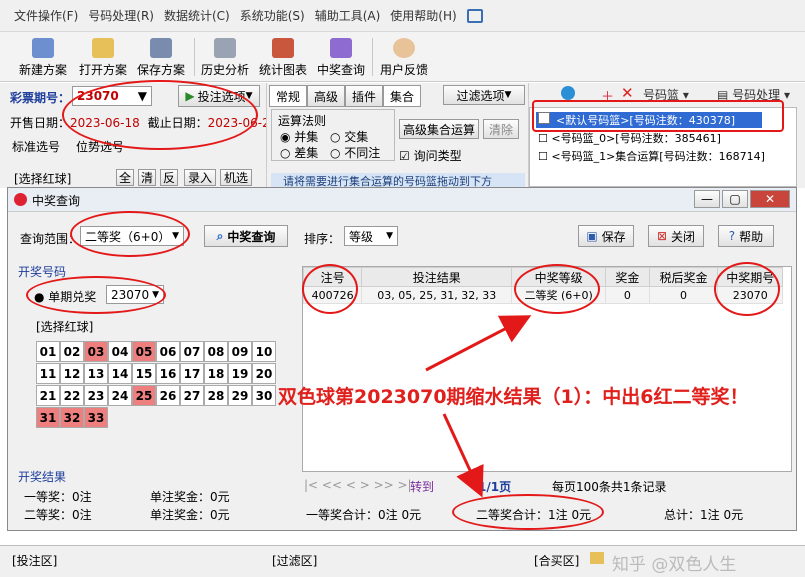  I want to click on arrow-up, so click(478, 343).